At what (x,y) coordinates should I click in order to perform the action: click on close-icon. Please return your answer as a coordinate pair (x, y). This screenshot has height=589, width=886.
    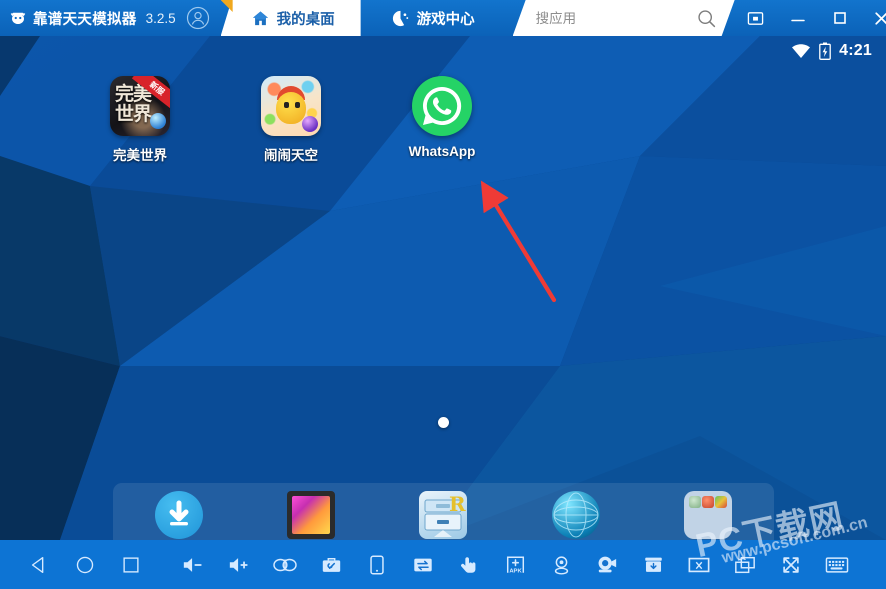
    Looking at the image, I should click on (880, 18).